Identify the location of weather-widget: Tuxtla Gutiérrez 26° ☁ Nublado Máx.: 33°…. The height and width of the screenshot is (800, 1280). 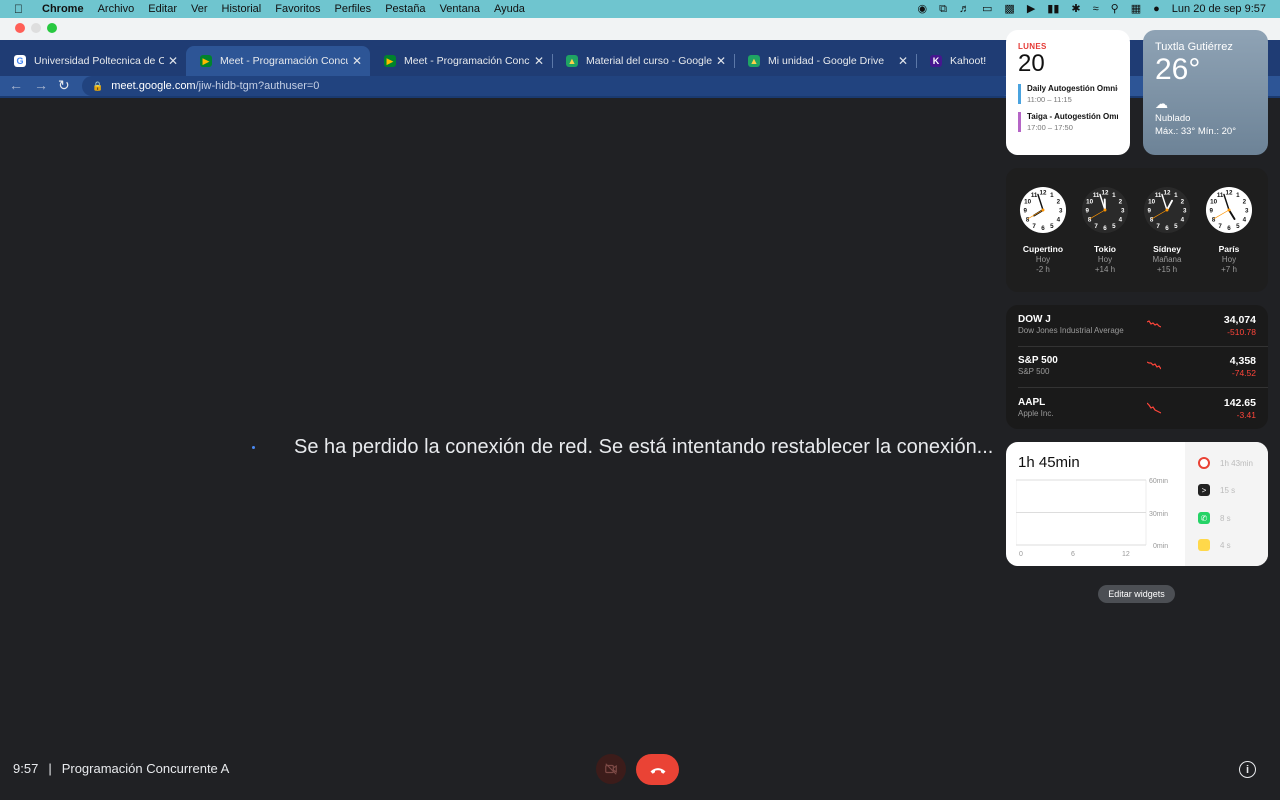
(1205, 92).